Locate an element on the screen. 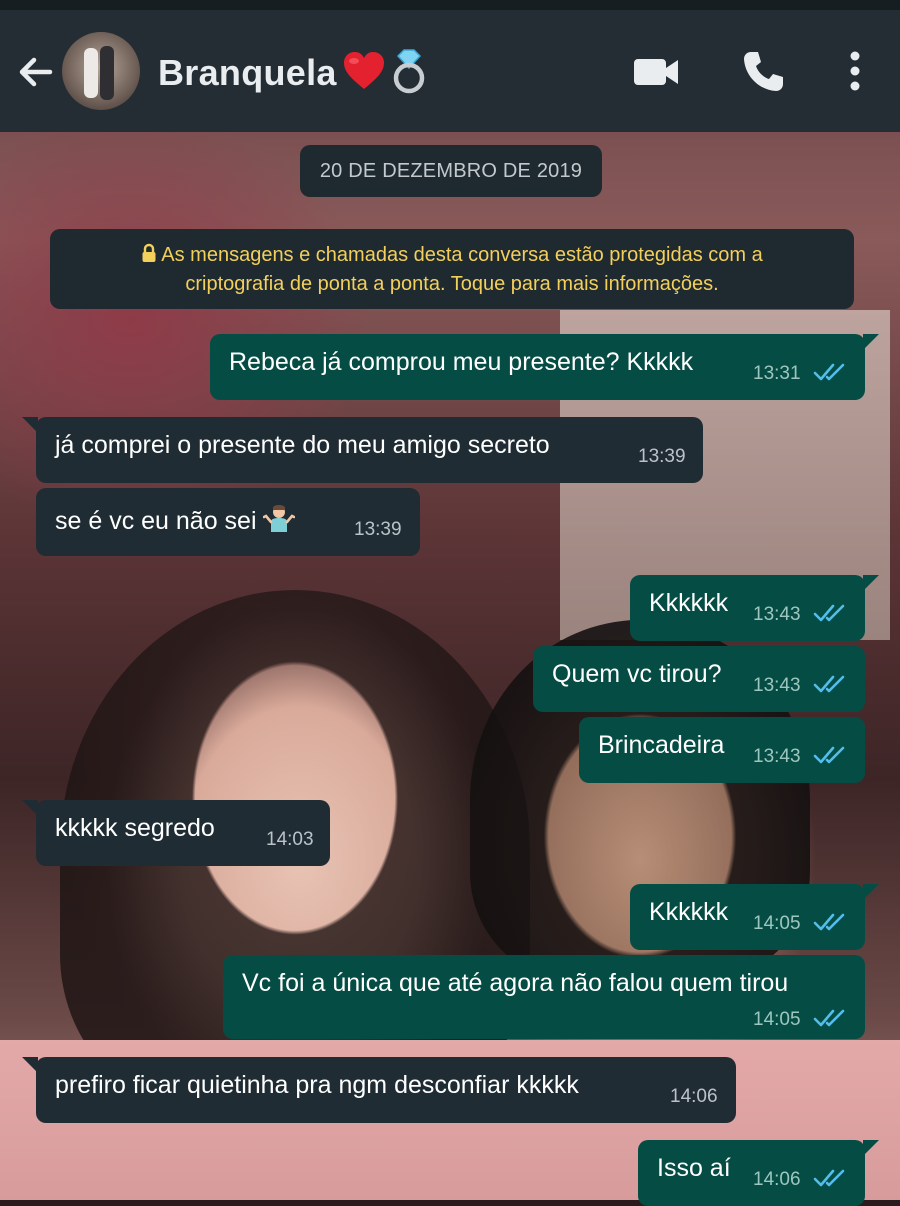  message-text: Rebeca já comprou meu presente? Kkkkk is located at coordinates (461, 362).